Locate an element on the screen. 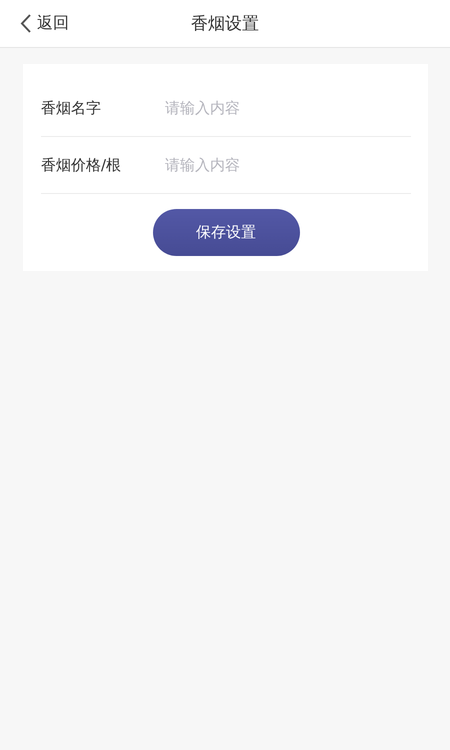 The height and width of the screenshot is (750, 450). chevron-left-icon is located at coordinates (25, 23).